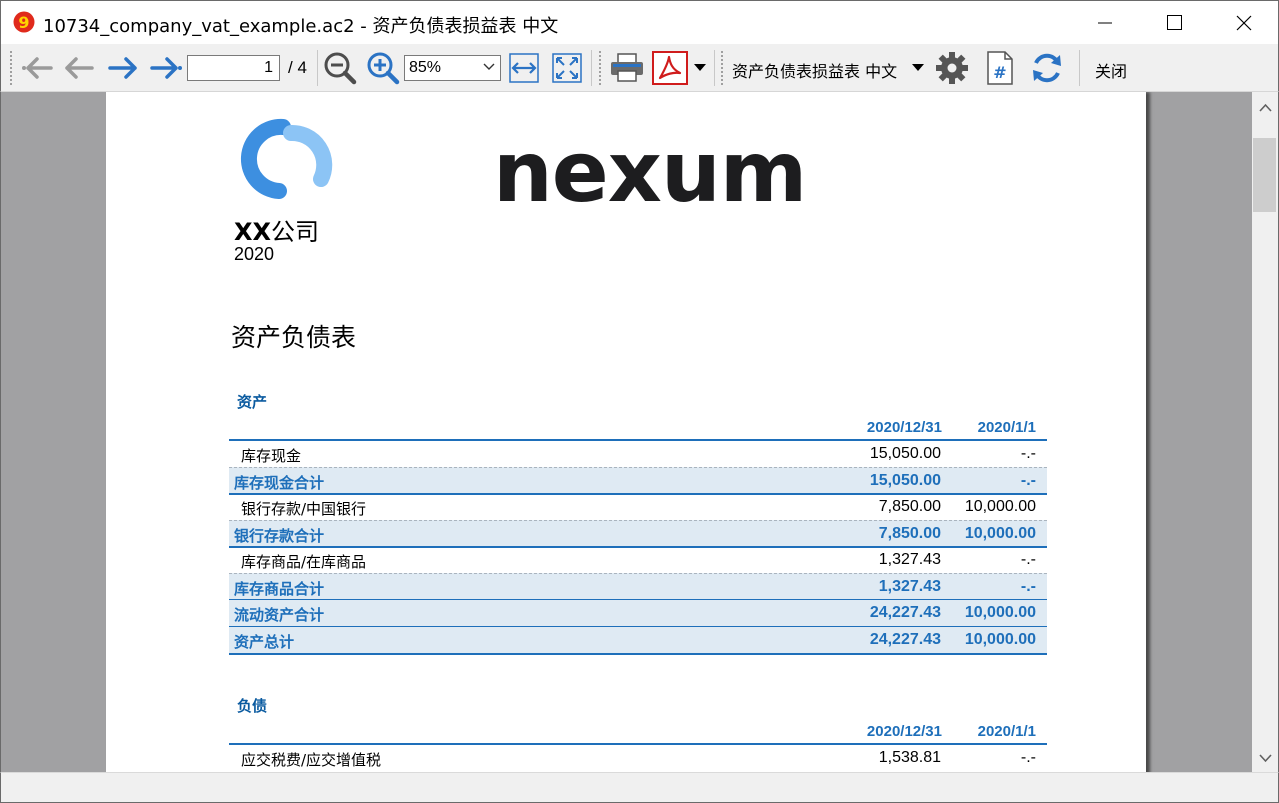  I want to click on arrow-left-icon, so click(79, 68).